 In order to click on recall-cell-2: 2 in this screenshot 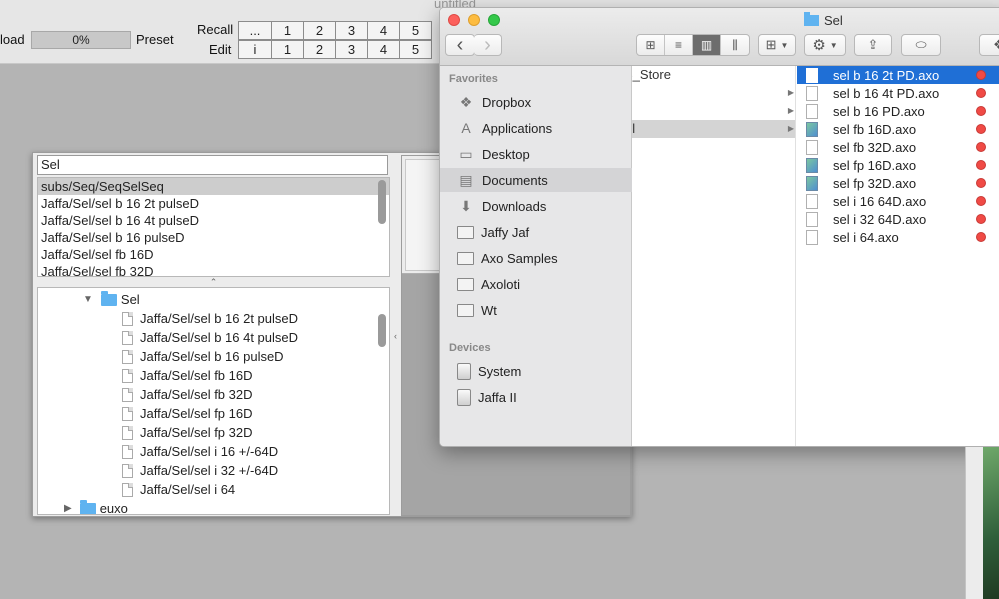, I will do `click(319, 30)`.